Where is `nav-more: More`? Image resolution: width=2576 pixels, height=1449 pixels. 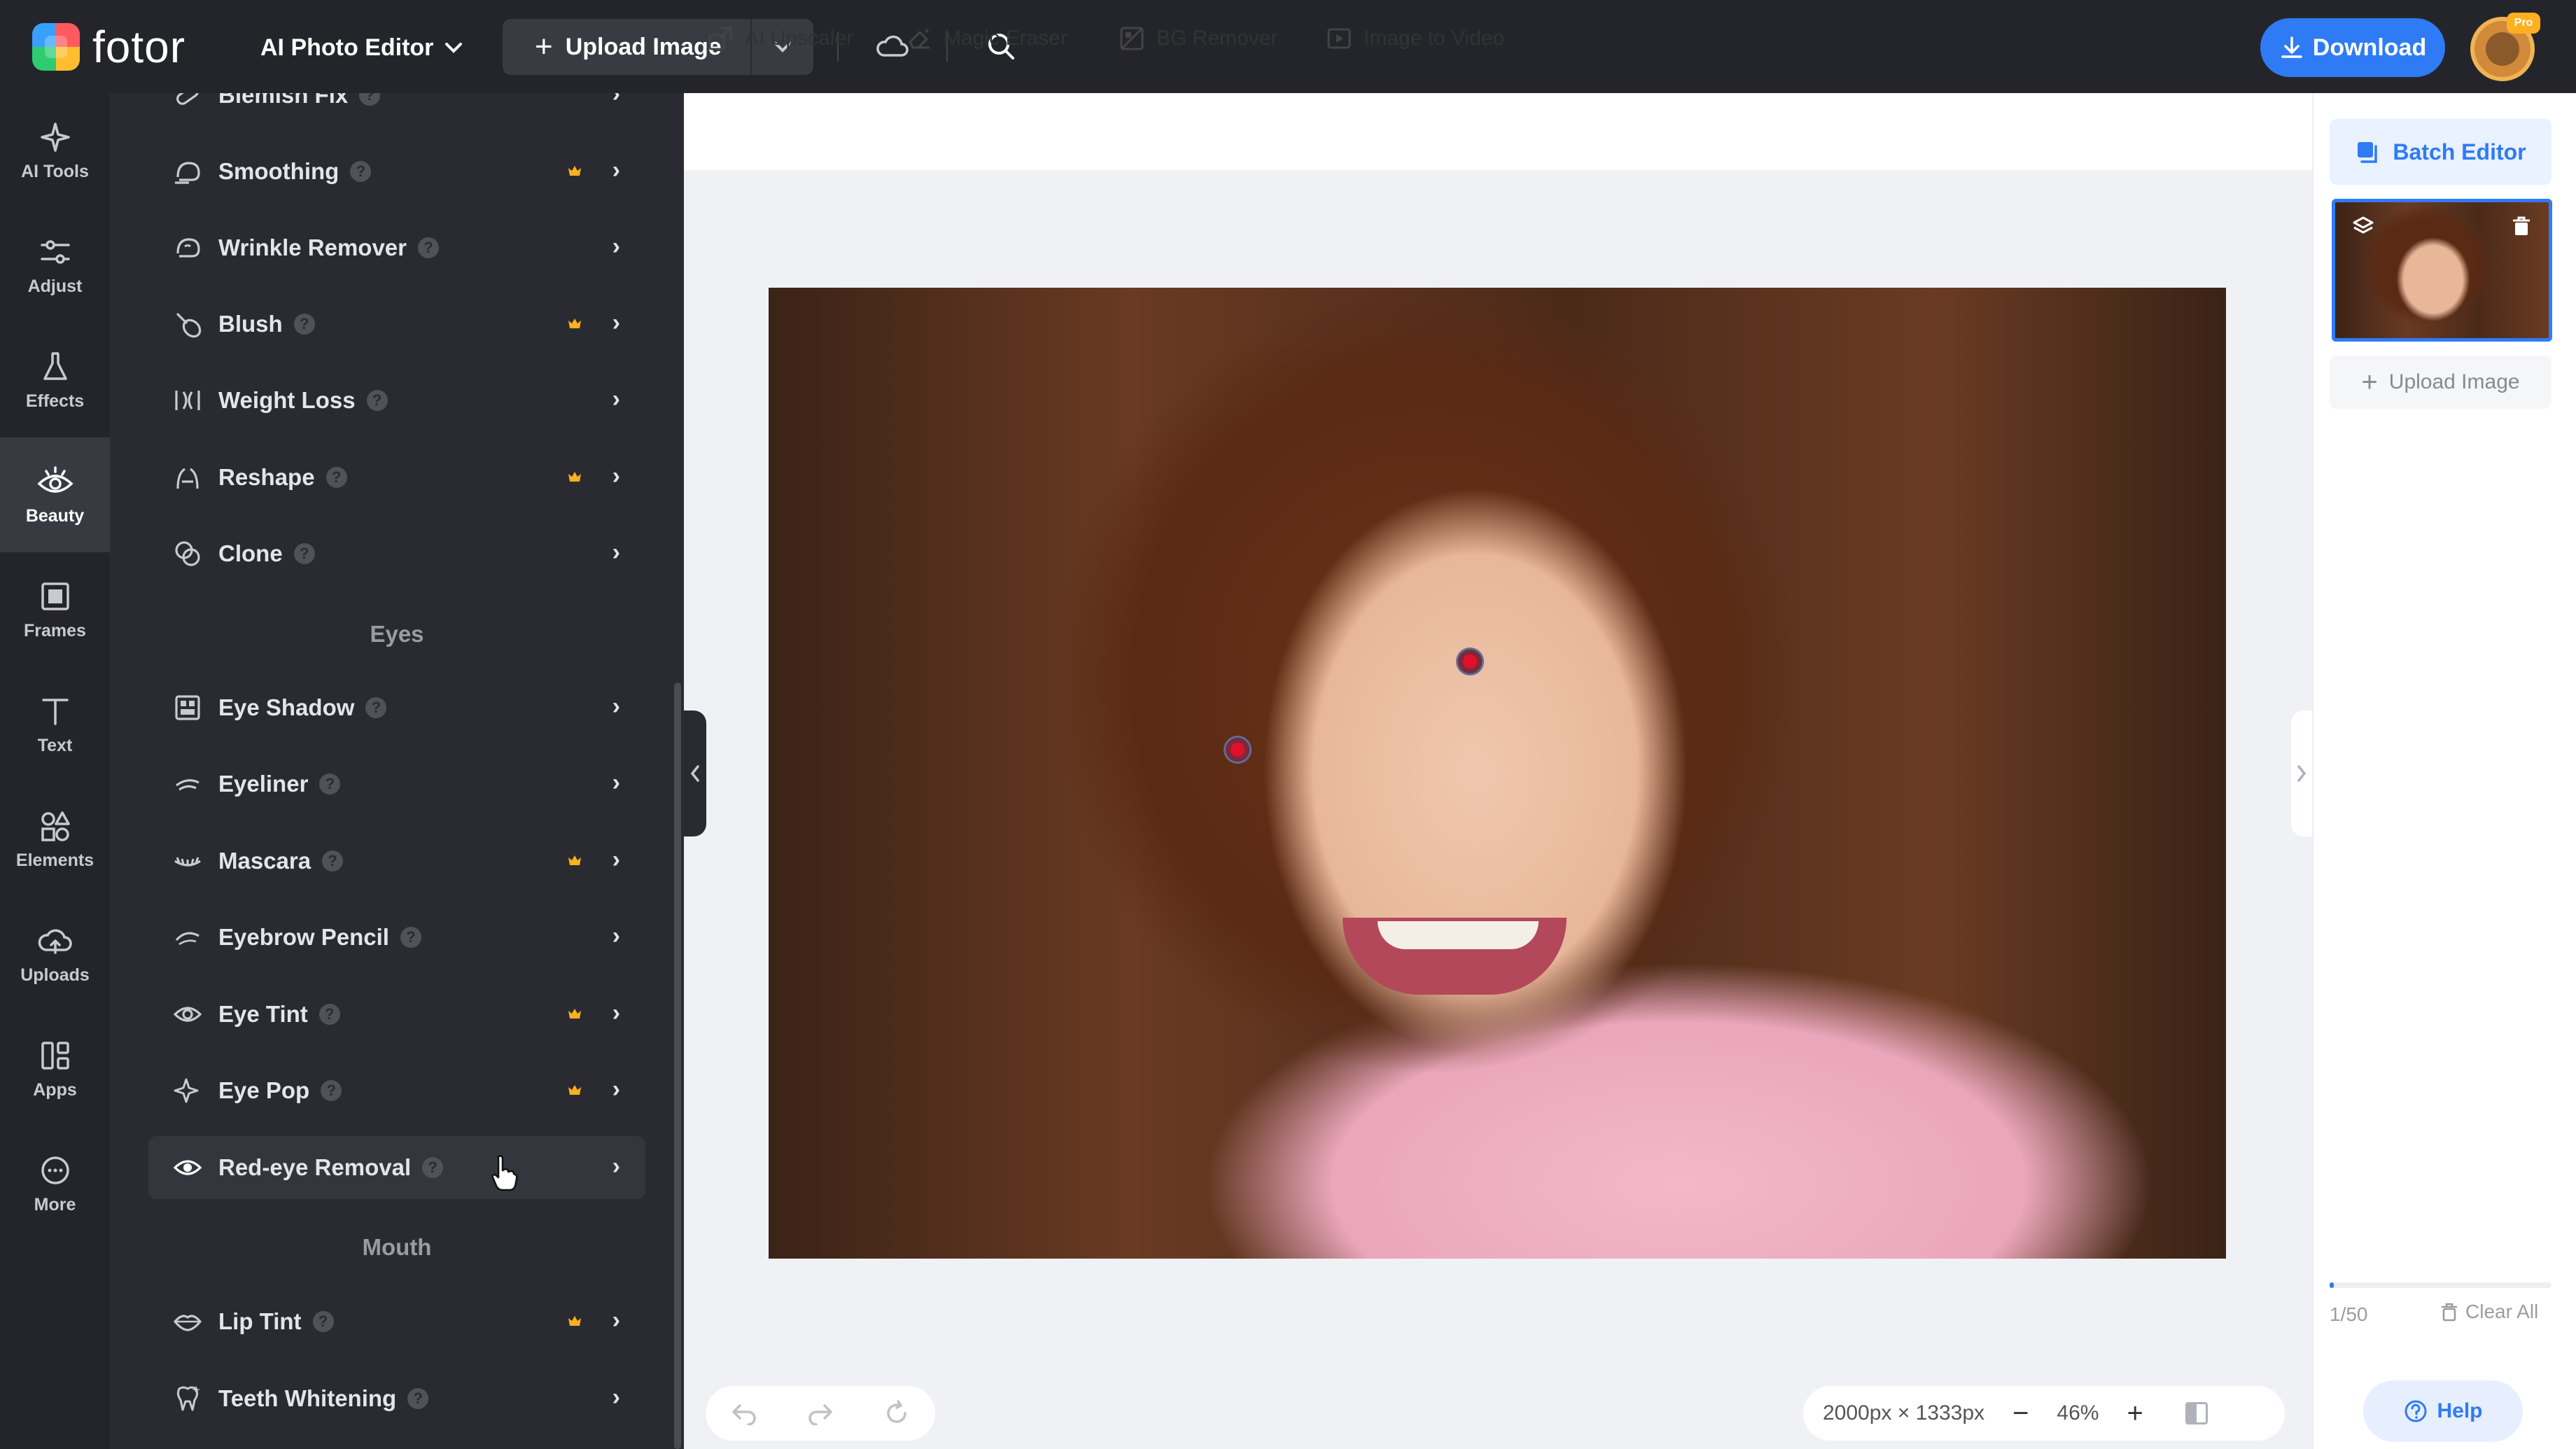 nav-more: More is located at coordinates (55, 1183).